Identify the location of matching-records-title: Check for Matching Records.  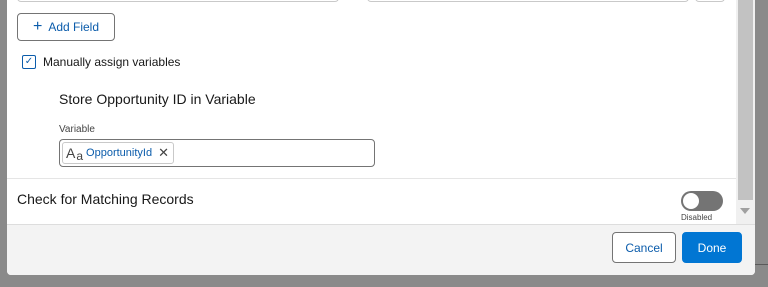
(105, 199).